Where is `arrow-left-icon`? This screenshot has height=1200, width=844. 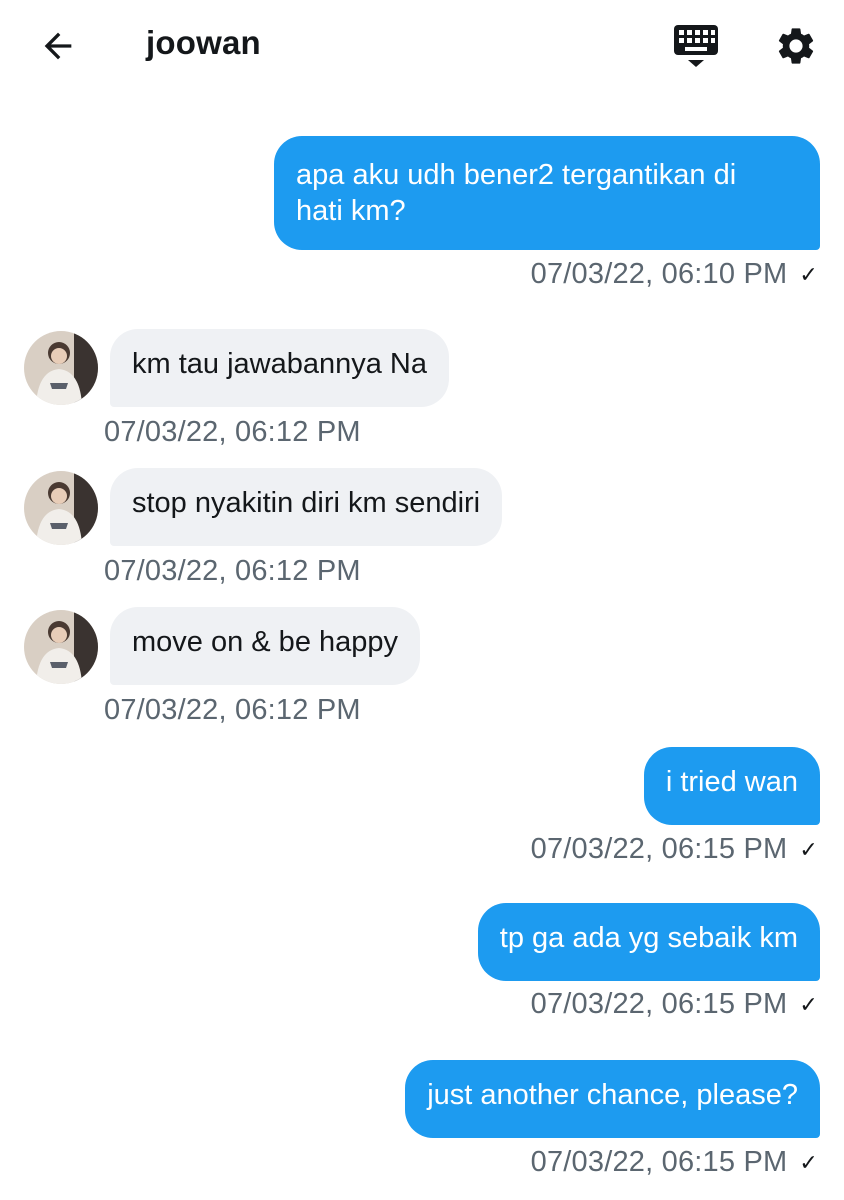
arrow-left-icon is located at coordinates (58, 46).